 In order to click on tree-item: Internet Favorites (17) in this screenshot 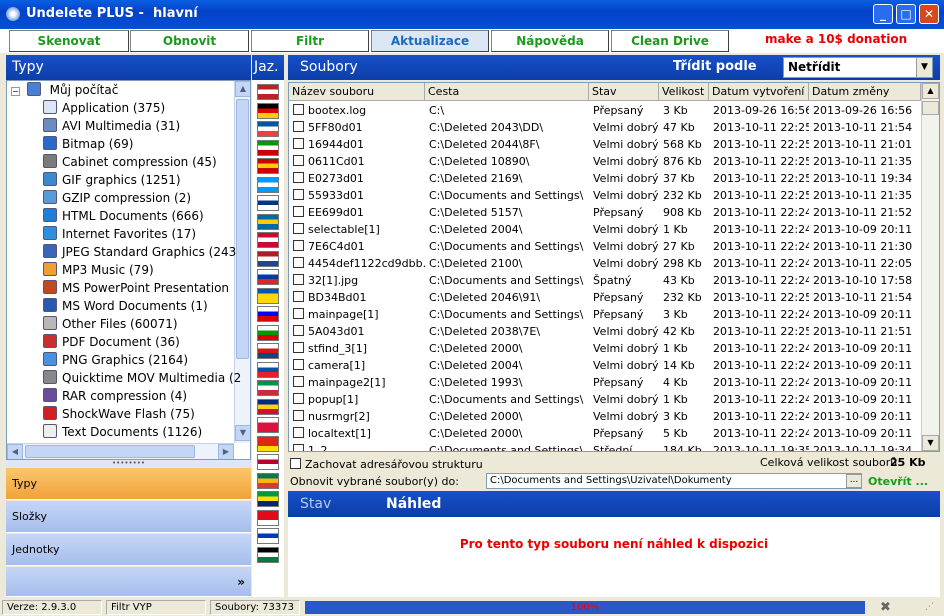, I will do `click(119, 234)`.